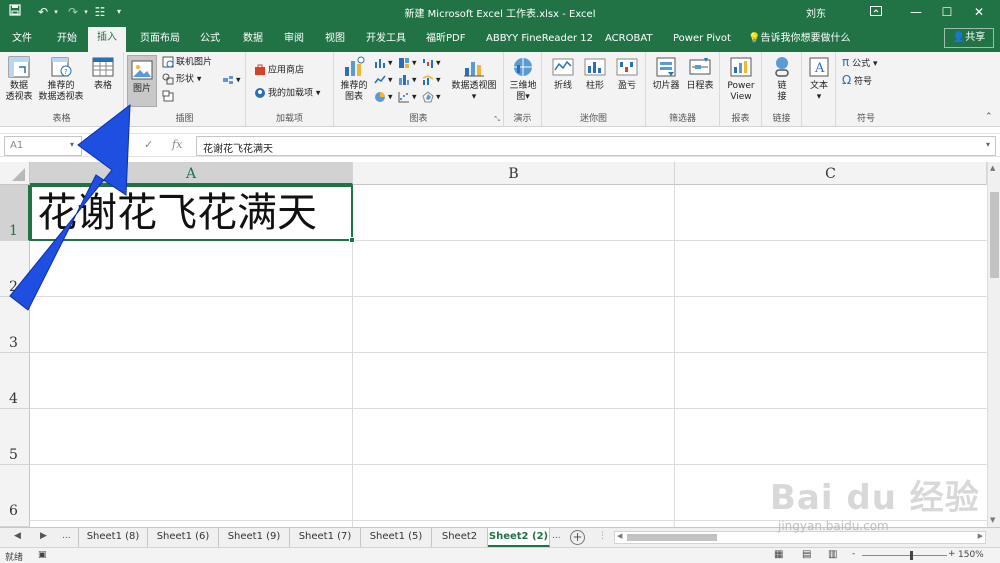 Image resolution: width=1000 pixels, height=563 pixels. Describe the element at coordinates (191, 213) in the screenshot. I see `cell-a1: 花谢花飞花满天` at that location.